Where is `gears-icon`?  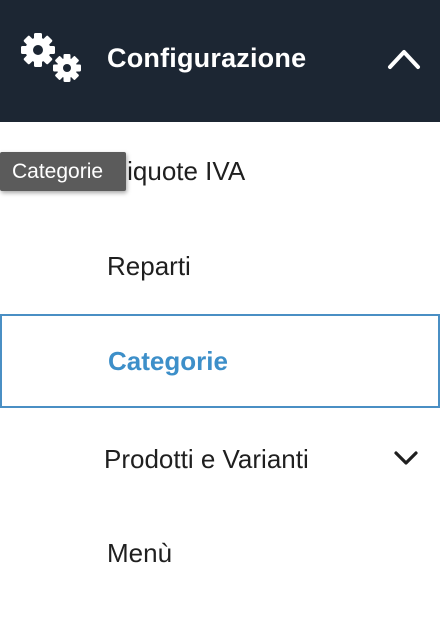 gears-icon is located at coordinates (51, 57).